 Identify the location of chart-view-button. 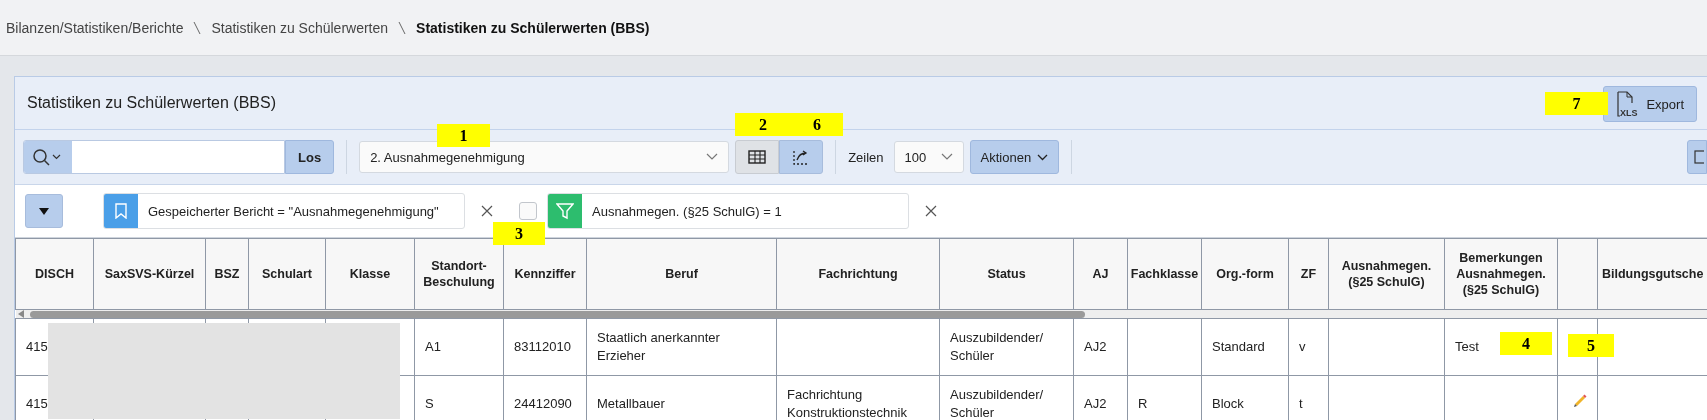
(801, 157).